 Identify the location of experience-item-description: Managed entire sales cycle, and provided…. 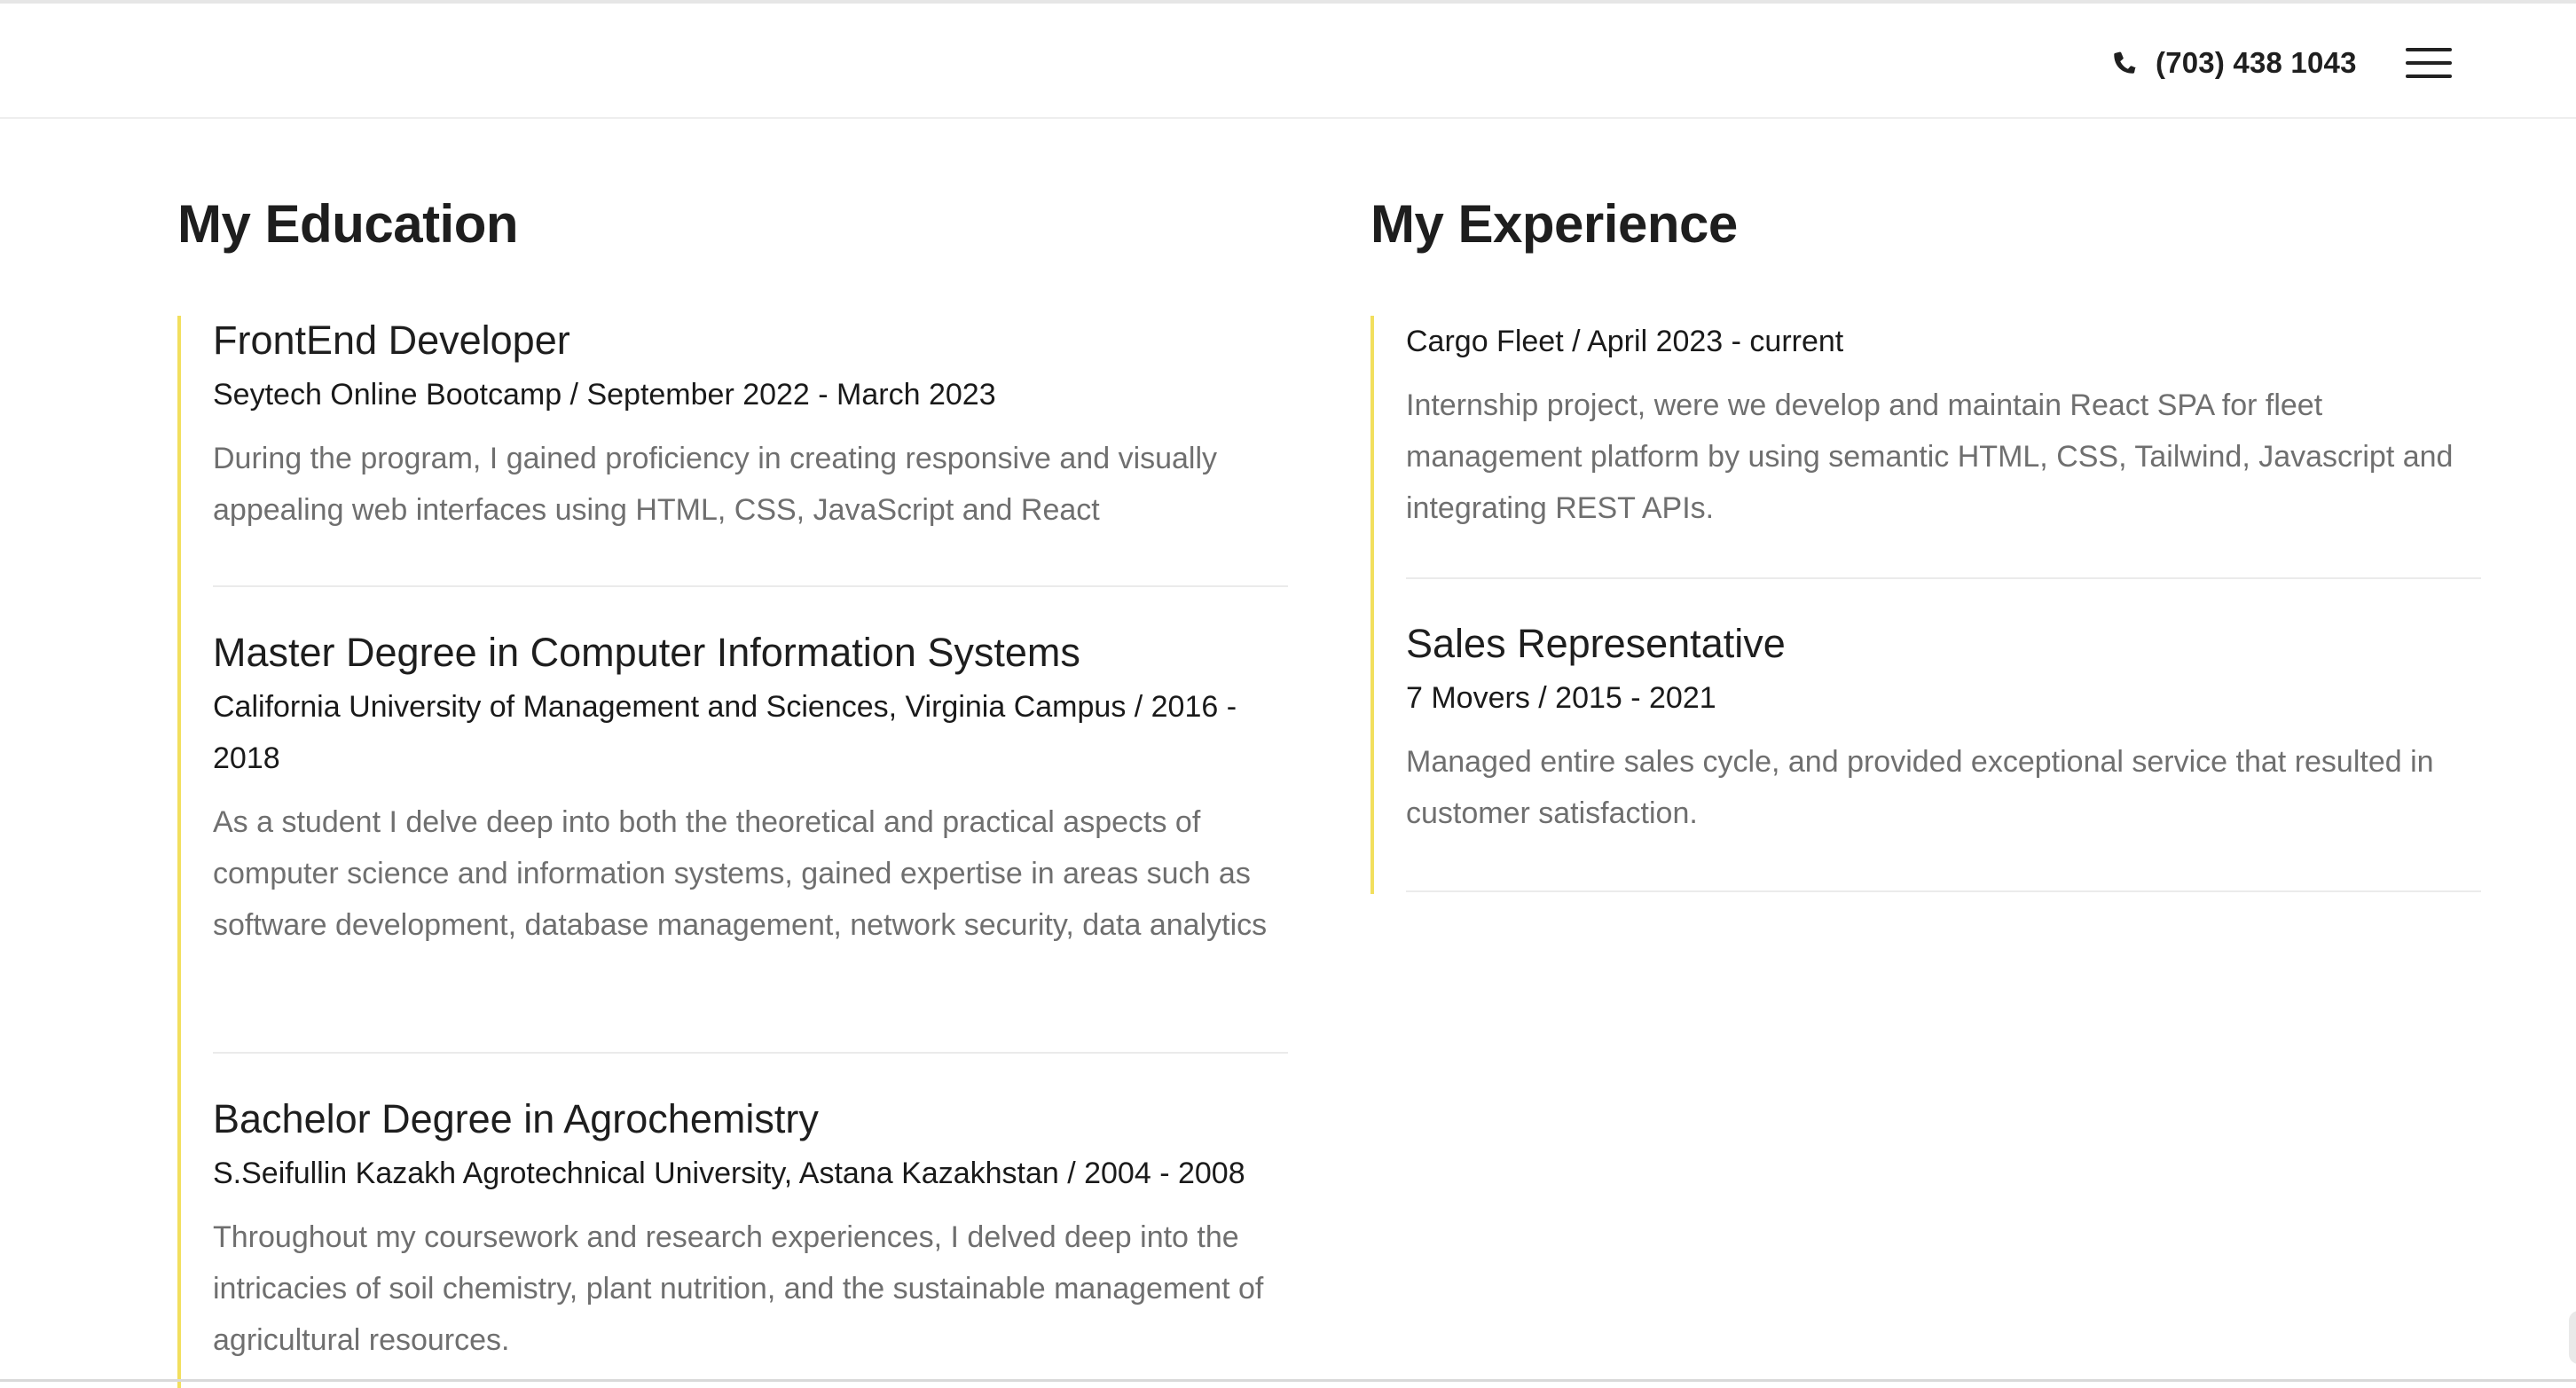
(1920, 787).